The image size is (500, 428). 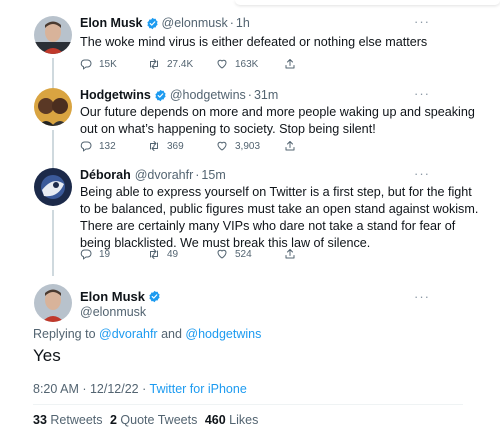 I want to click on reply-mention-dvorahfr: @dvorahfr, so click(x=128, y=334).